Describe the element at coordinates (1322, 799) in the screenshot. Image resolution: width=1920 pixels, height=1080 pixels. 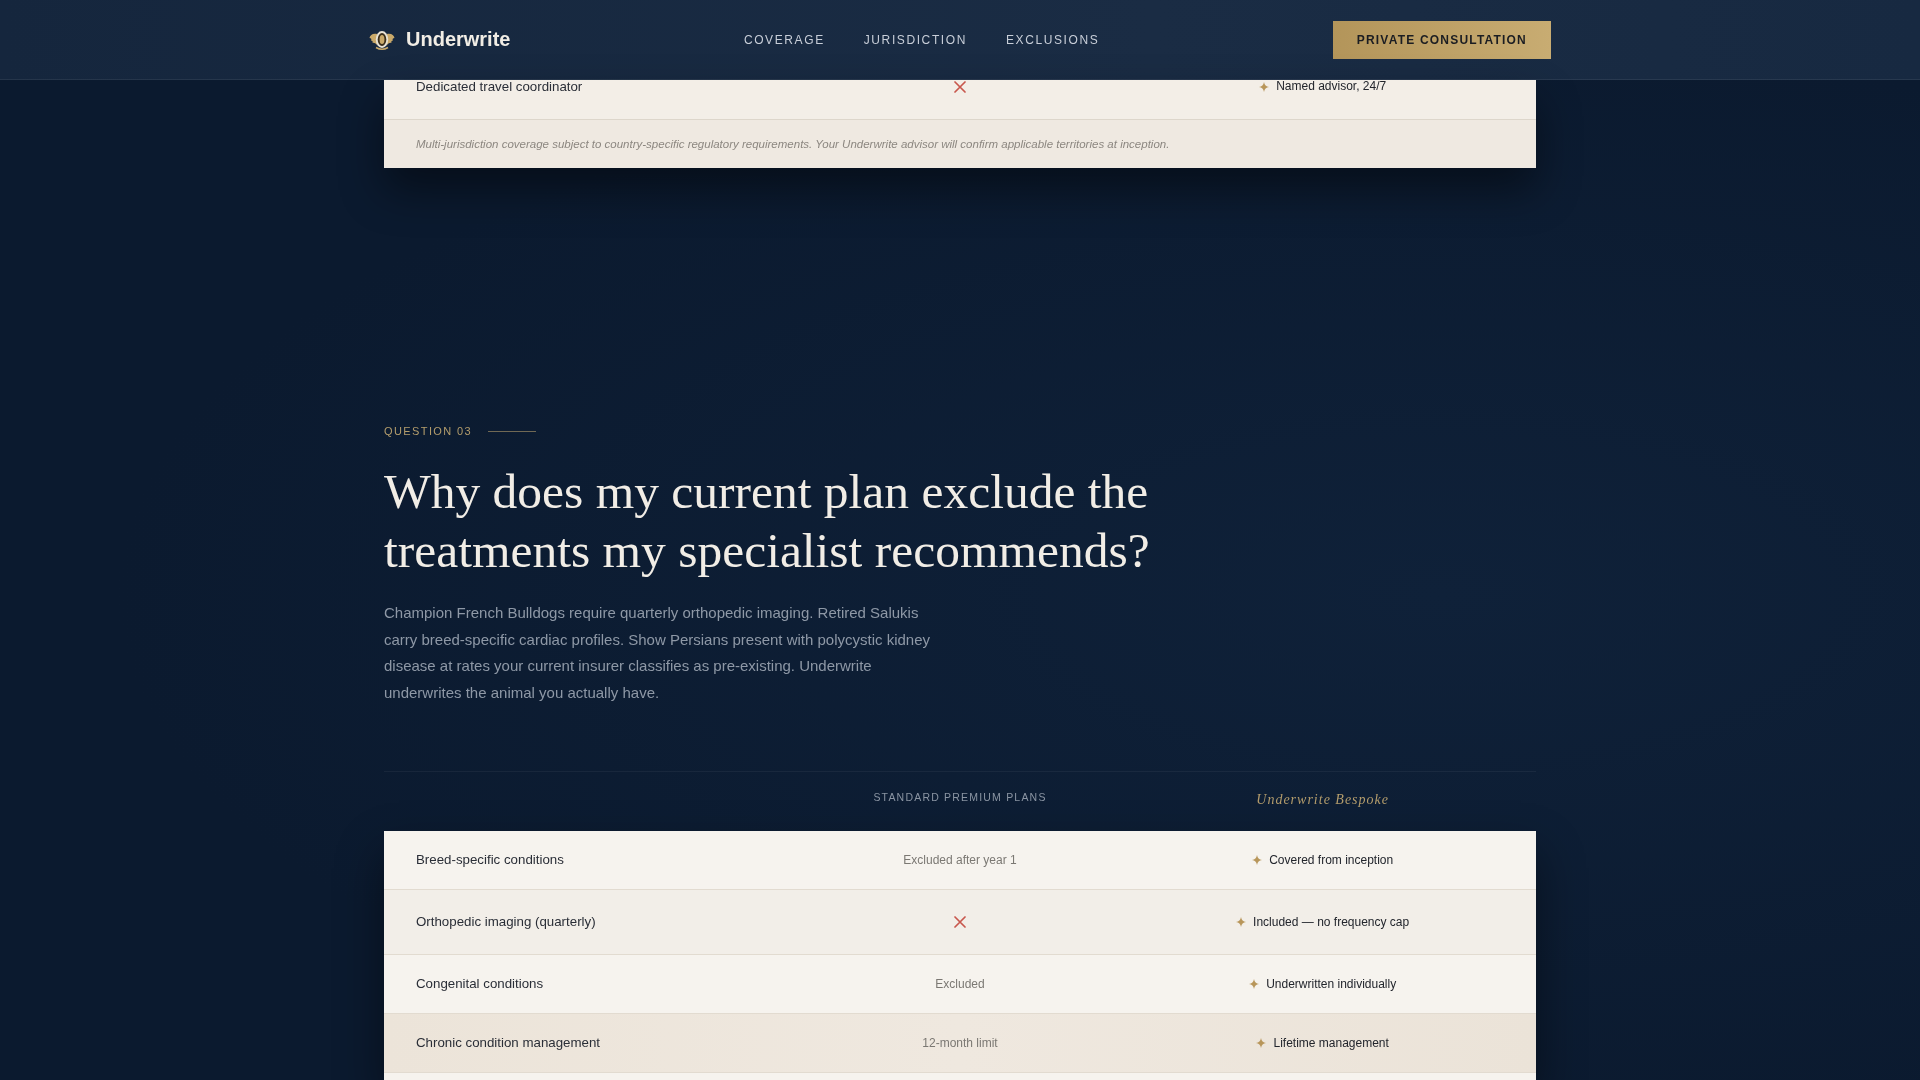
I see `column-heading: Underwrite Bespoke` at that location.